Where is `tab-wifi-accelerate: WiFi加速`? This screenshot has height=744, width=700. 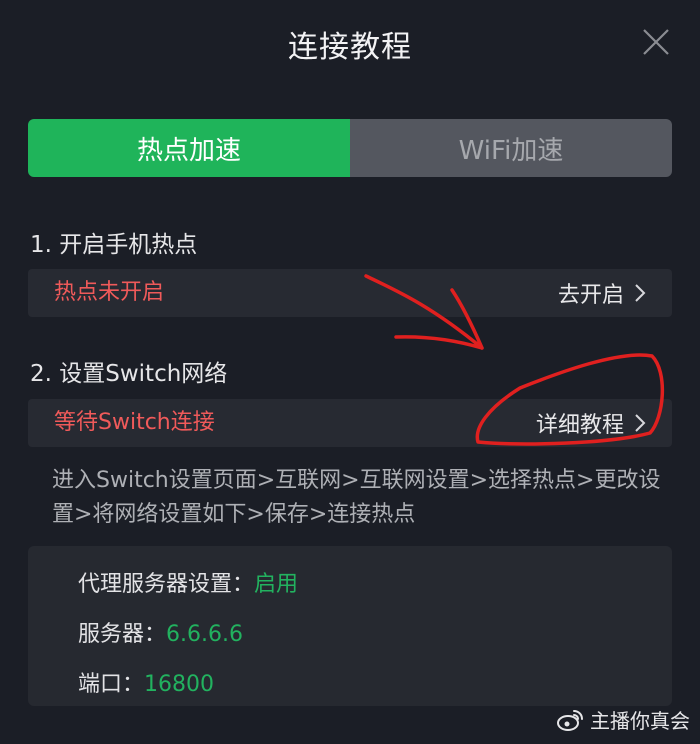 tab-wifi-accelerate: WiFi加速 is located at coordinates (511, 148).